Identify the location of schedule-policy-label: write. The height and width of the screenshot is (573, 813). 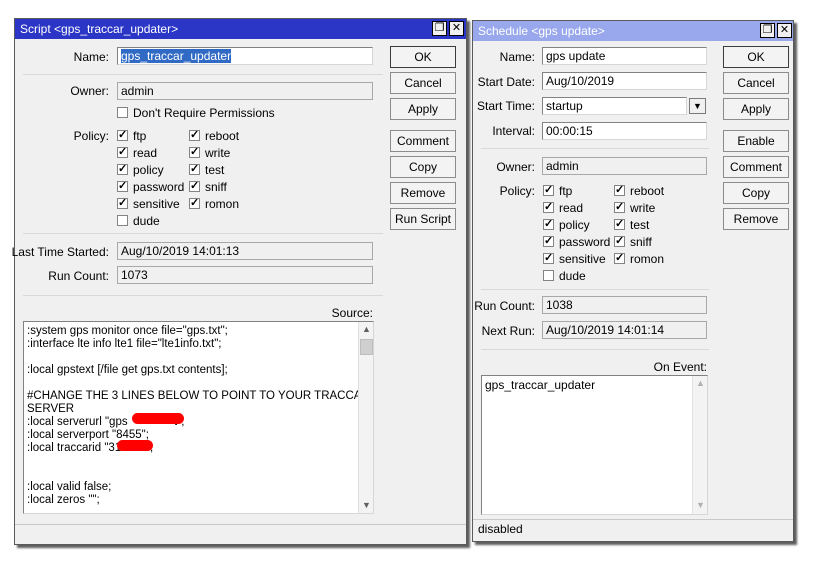
(643, 208).